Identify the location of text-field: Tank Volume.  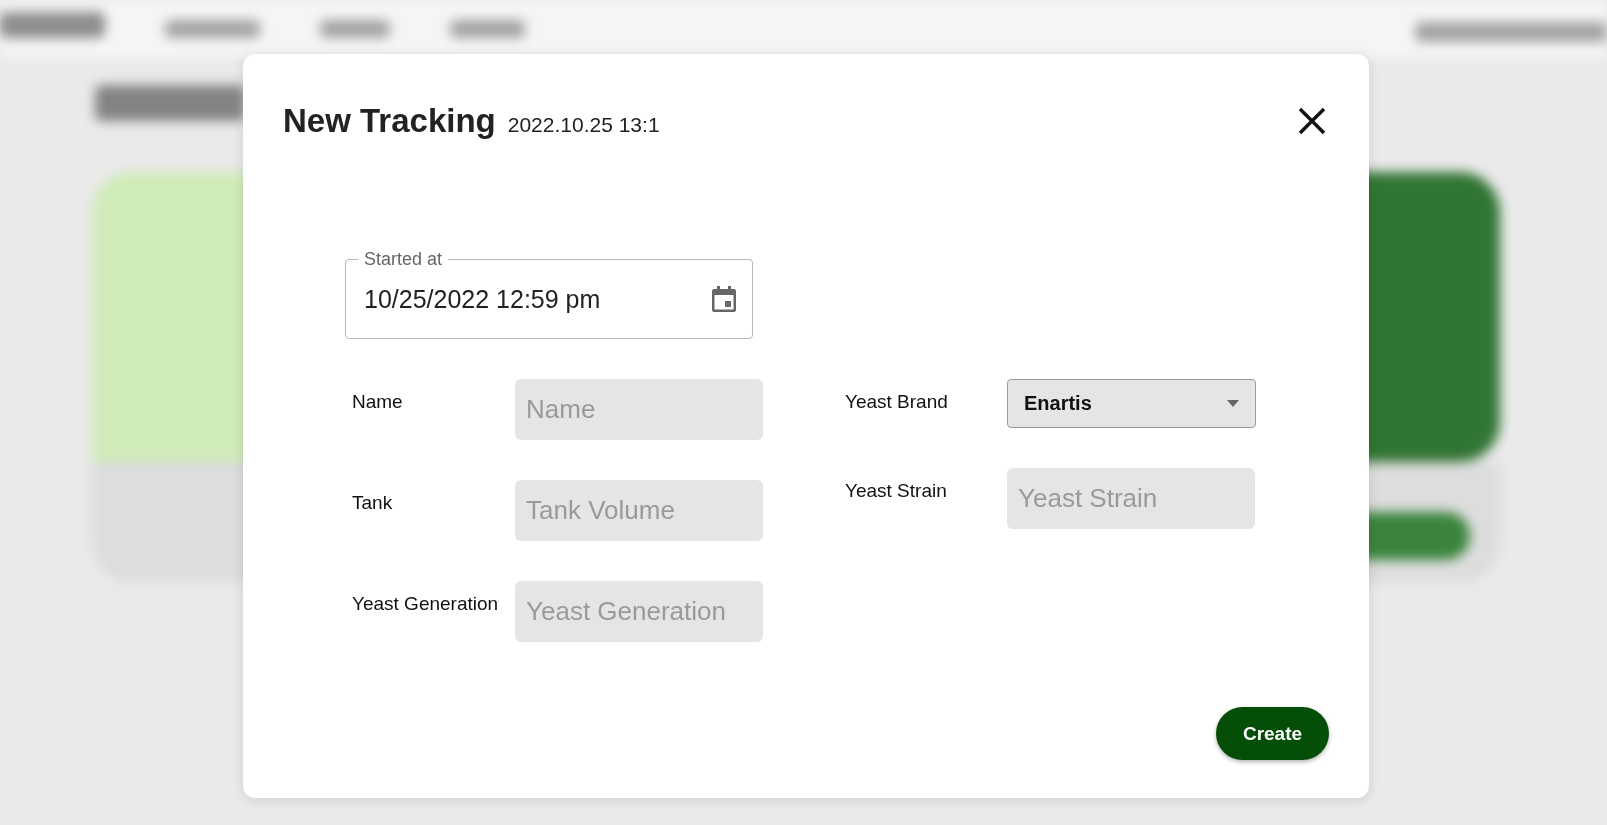
(639, 510).